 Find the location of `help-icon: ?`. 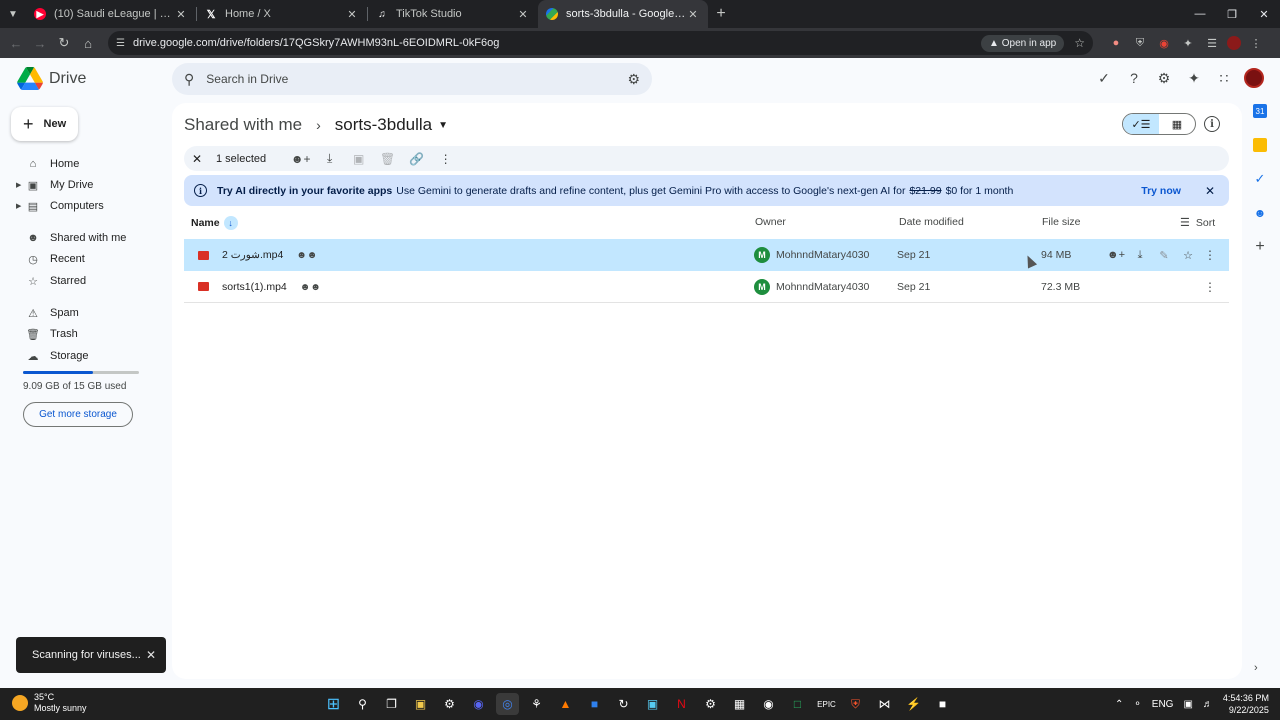

help-icon: ? is located at coordinates (1134, 78).